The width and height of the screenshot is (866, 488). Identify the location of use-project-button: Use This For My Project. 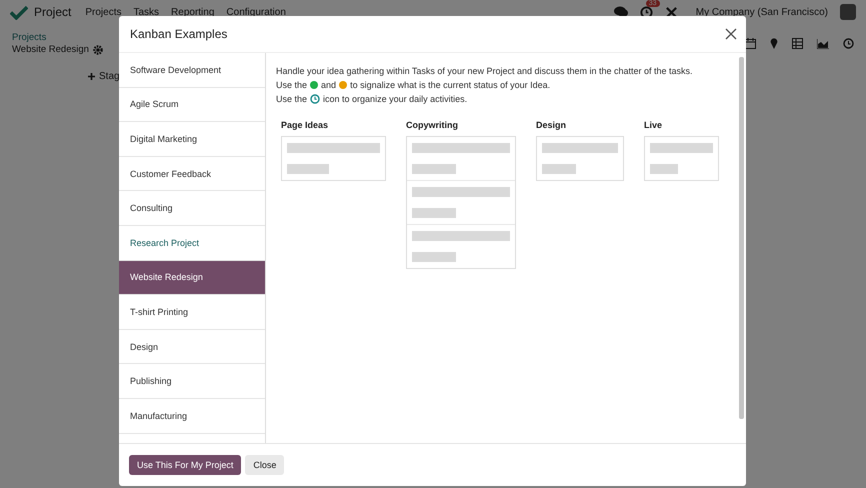
(185, 465).